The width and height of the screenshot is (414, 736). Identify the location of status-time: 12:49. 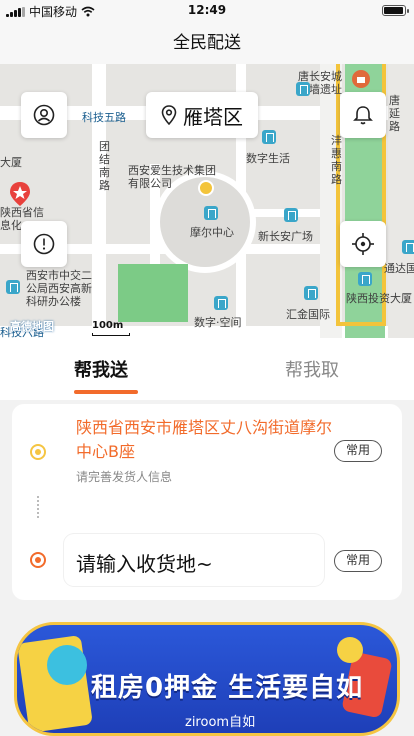
(207, 10).